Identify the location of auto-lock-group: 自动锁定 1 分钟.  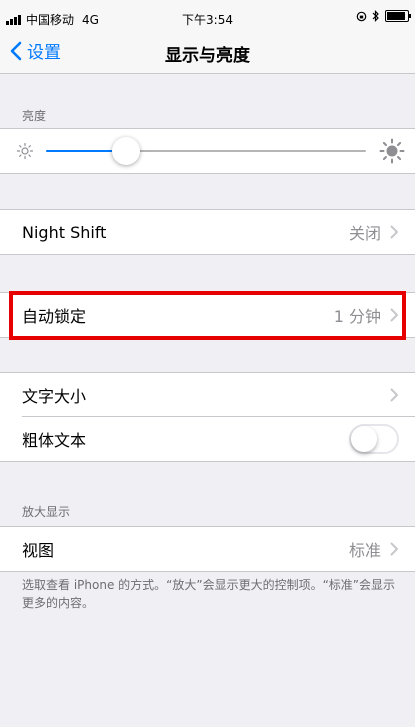
(207, 315).